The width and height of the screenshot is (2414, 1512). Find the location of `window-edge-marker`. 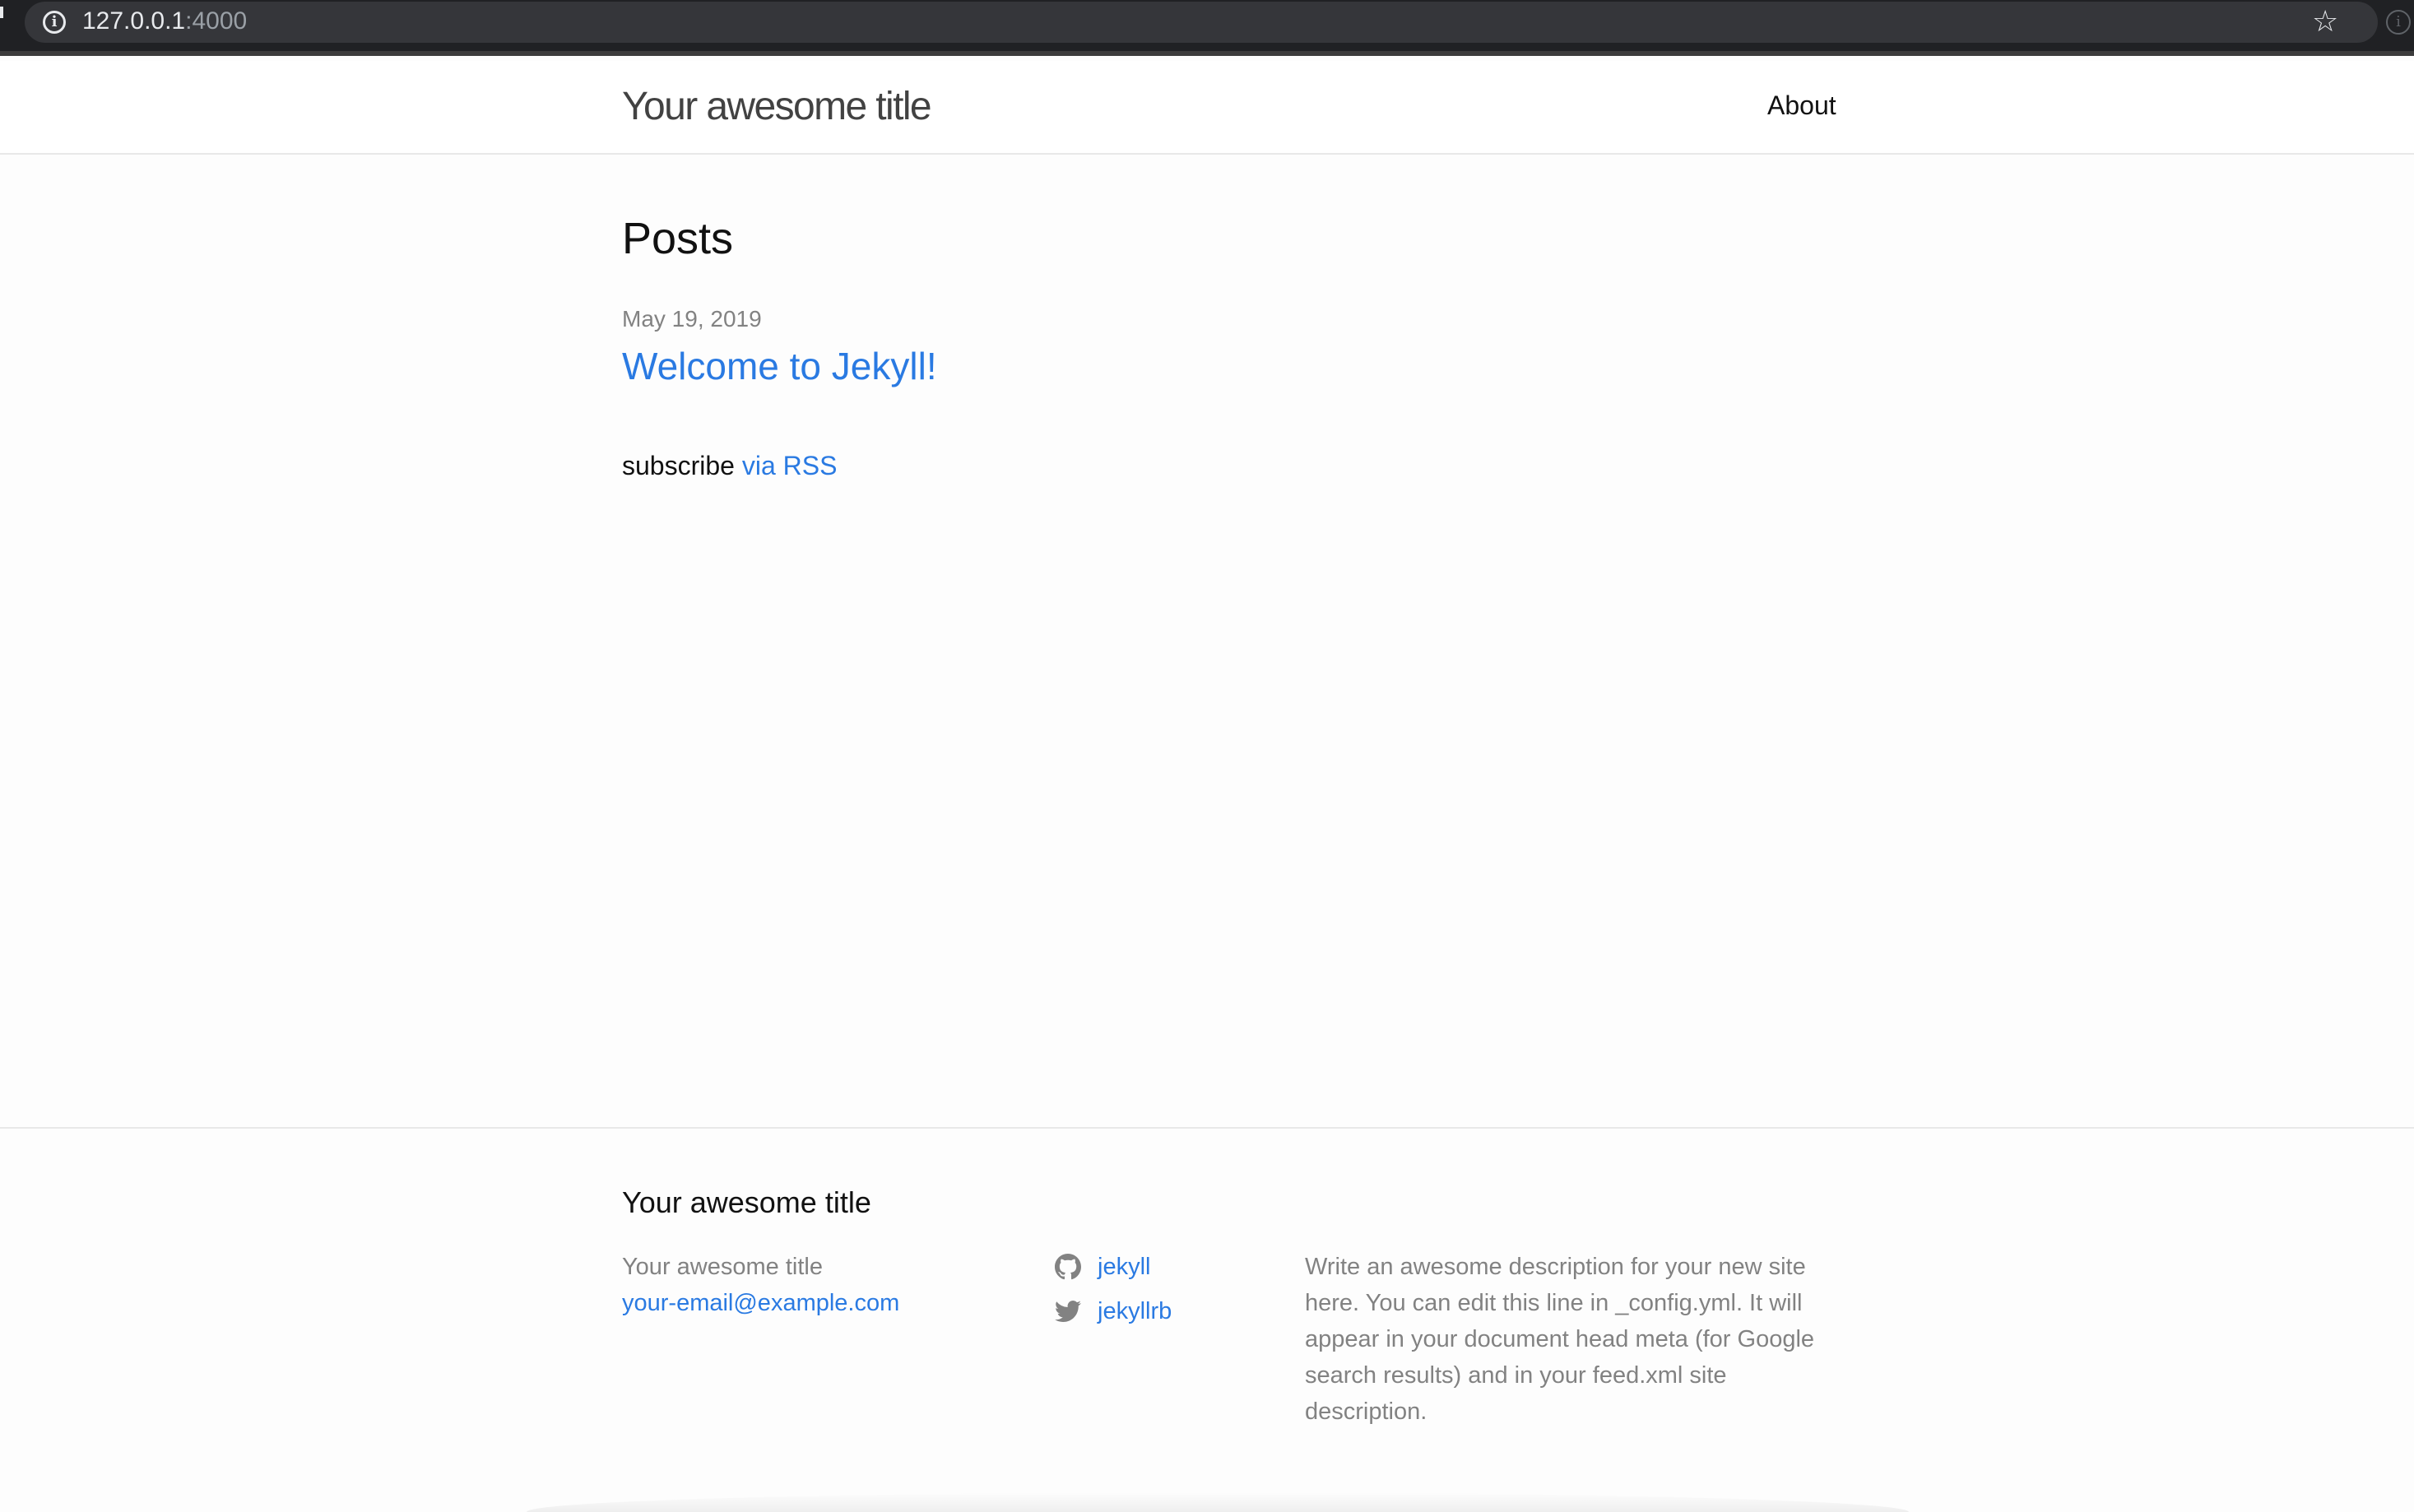

window-edge-marker is located at coordinates (1, 12).